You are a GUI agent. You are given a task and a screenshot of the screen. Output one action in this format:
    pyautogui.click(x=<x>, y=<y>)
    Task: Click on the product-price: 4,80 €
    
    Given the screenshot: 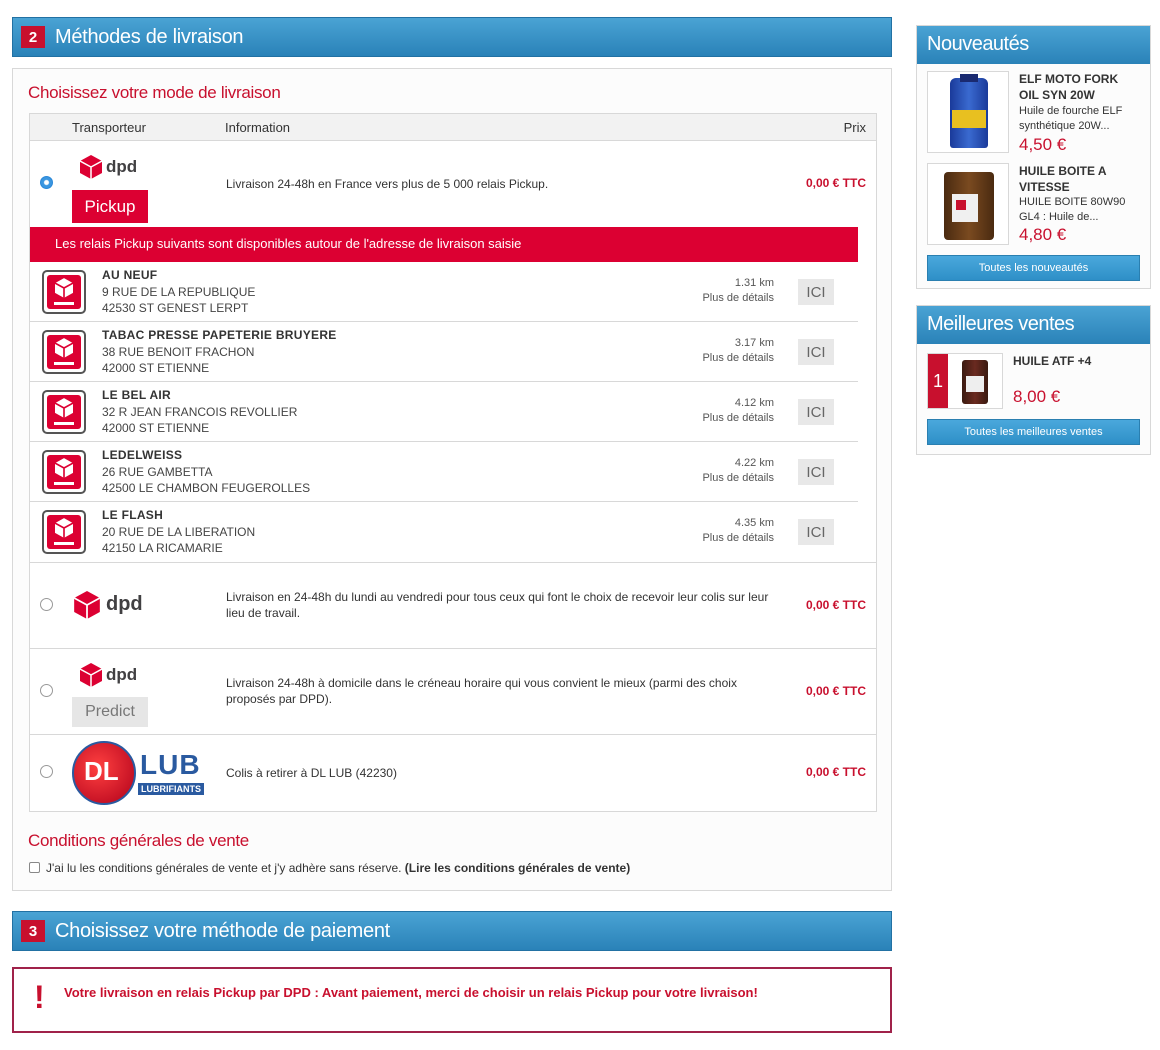 What is the action you would take?
    pyautogui.click(x=1043, y=234)
    